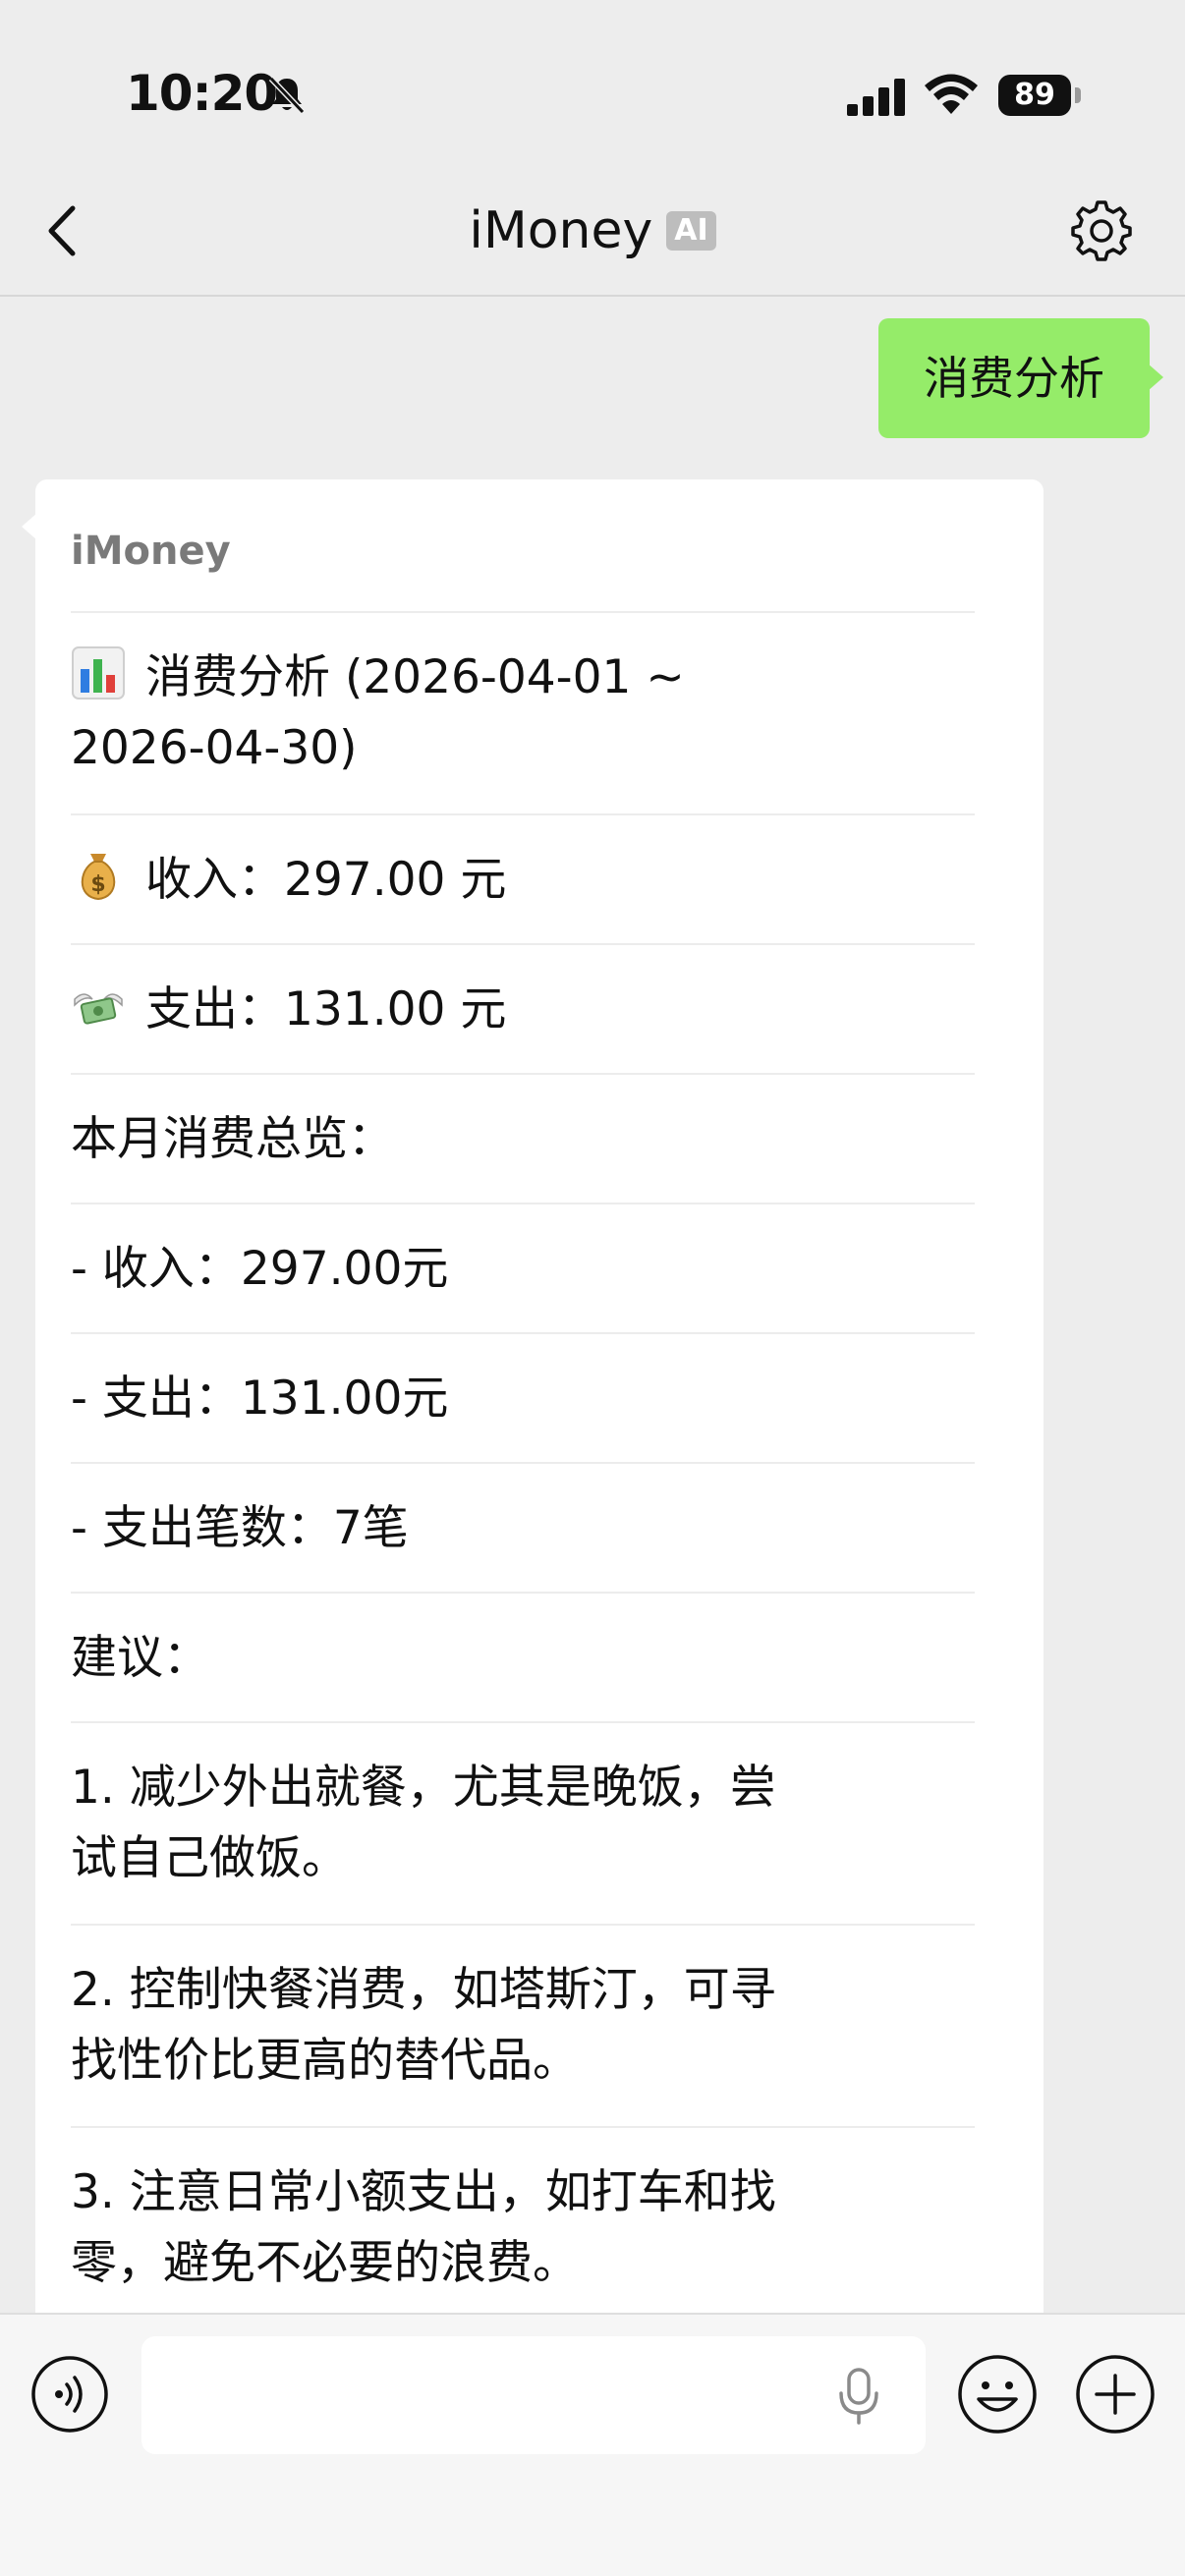 This screenshot has height=2576, width=1185. I want to click on advice-item-1: 1. 减少外出就餐，尤其是晚饭，尝 试自己做饭。, so click(523, 1807).